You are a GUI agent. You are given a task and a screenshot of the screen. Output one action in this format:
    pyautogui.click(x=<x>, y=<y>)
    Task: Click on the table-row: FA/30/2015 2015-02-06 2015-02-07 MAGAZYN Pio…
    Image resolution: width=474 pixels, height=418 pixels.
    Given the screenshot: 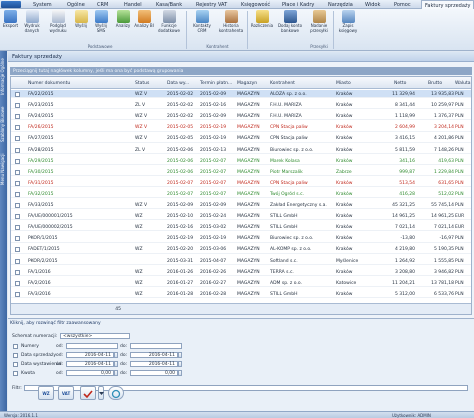 What is the action you would take?
    pyautogui.click(x=241, y=172)
    